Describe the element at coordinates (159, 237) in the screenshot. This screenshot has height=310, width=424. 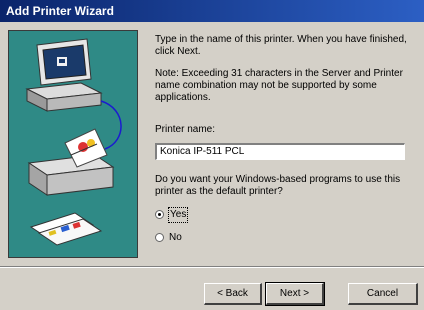
I see `radio-no-indicator` at that location.